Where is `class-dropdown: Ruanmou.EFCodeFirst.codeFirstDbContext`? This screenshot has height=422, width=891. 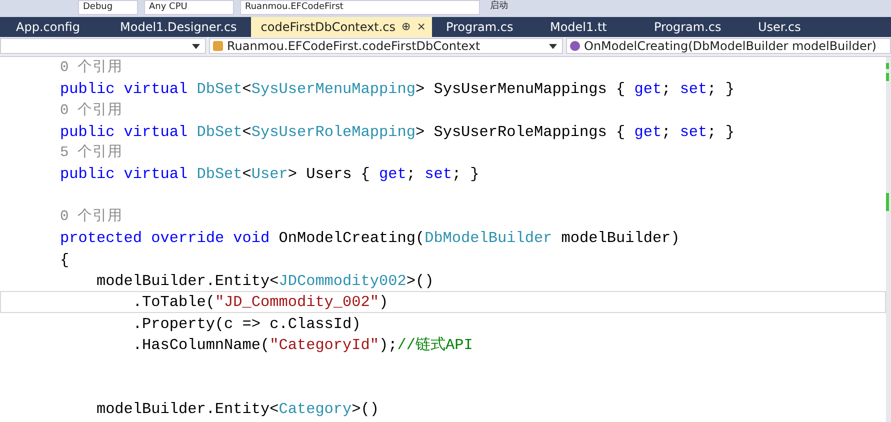 class-dropdown: Ruanmou.EFCodeFirst.codeFirstDbContext is located at coordinates (386, 46).